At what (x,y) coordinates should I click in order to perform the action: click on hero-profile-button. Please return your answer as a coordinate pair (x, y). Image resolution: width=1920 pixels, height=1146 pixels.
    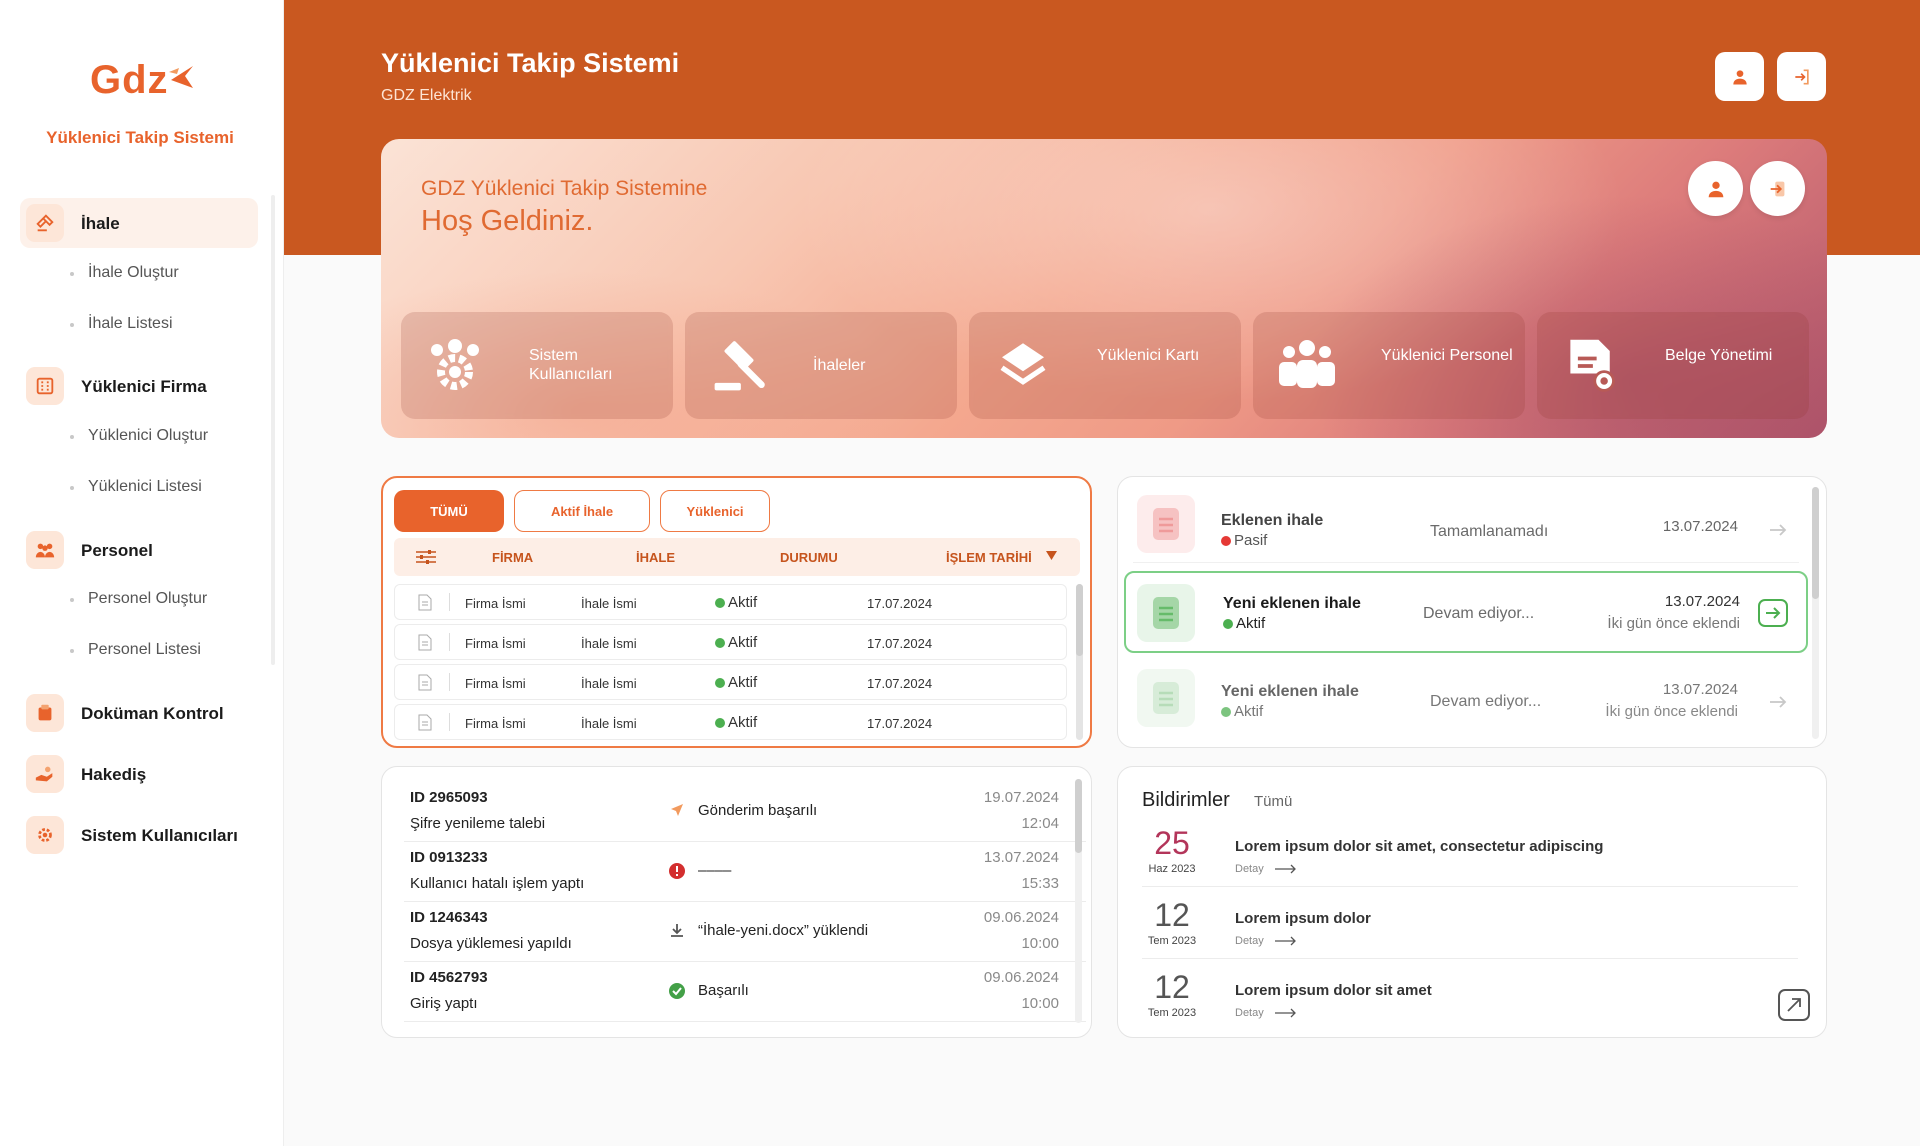
    Looking at the image, I should click on (1715, 188).